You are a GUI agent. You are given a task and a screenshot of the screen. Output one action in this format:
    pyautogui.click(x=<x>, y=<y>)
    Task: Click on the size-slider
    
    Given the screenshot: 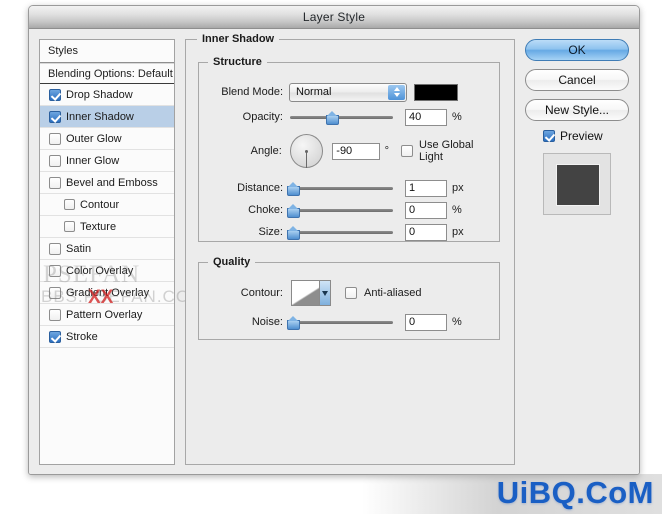 What is the action you would take?
    pyautogui.click(x=340, y=232)
    